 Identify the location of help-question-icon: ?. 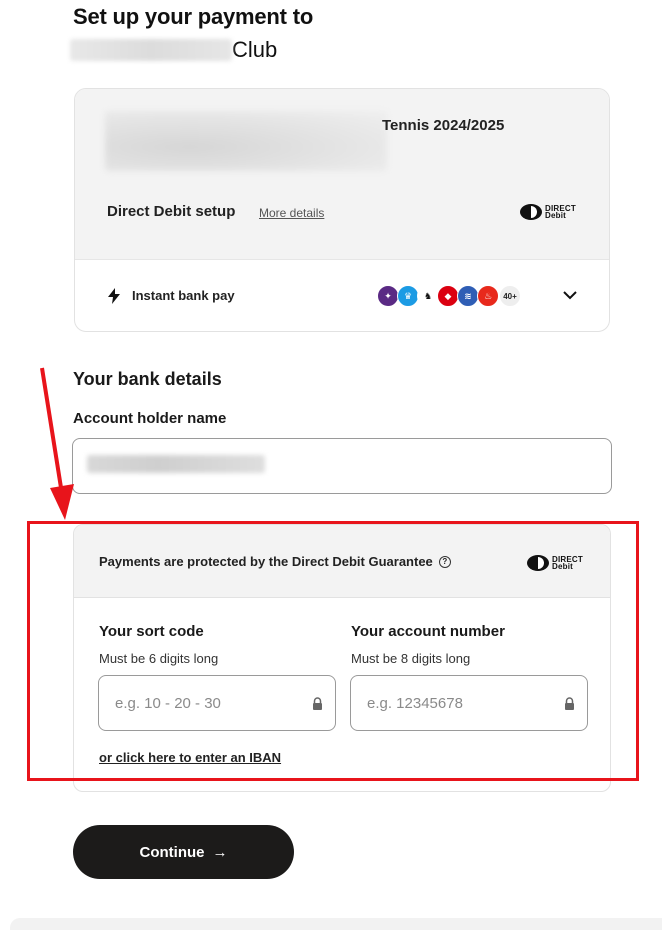
(444, 561).